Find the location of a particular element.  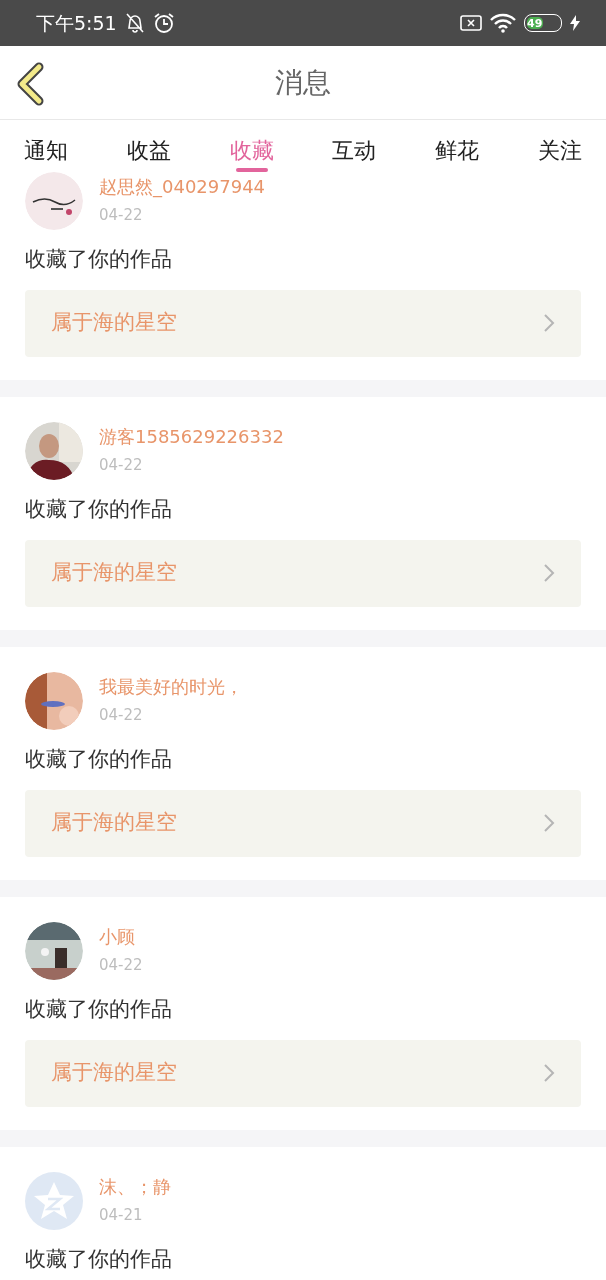

tab: 收藏 is located at coordinates (251, 146).